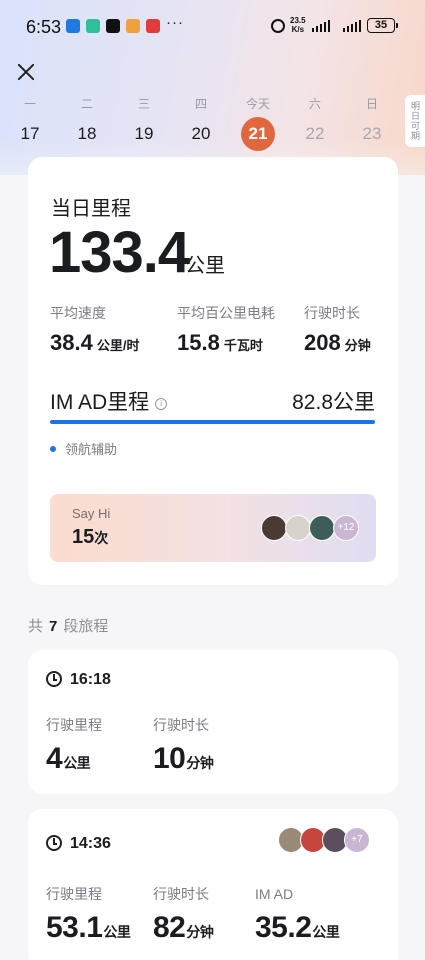 The width and height of the screenshot is (425, 960). I want to click on trip-count-header: 共 7 段旅程, so click(68, 625).